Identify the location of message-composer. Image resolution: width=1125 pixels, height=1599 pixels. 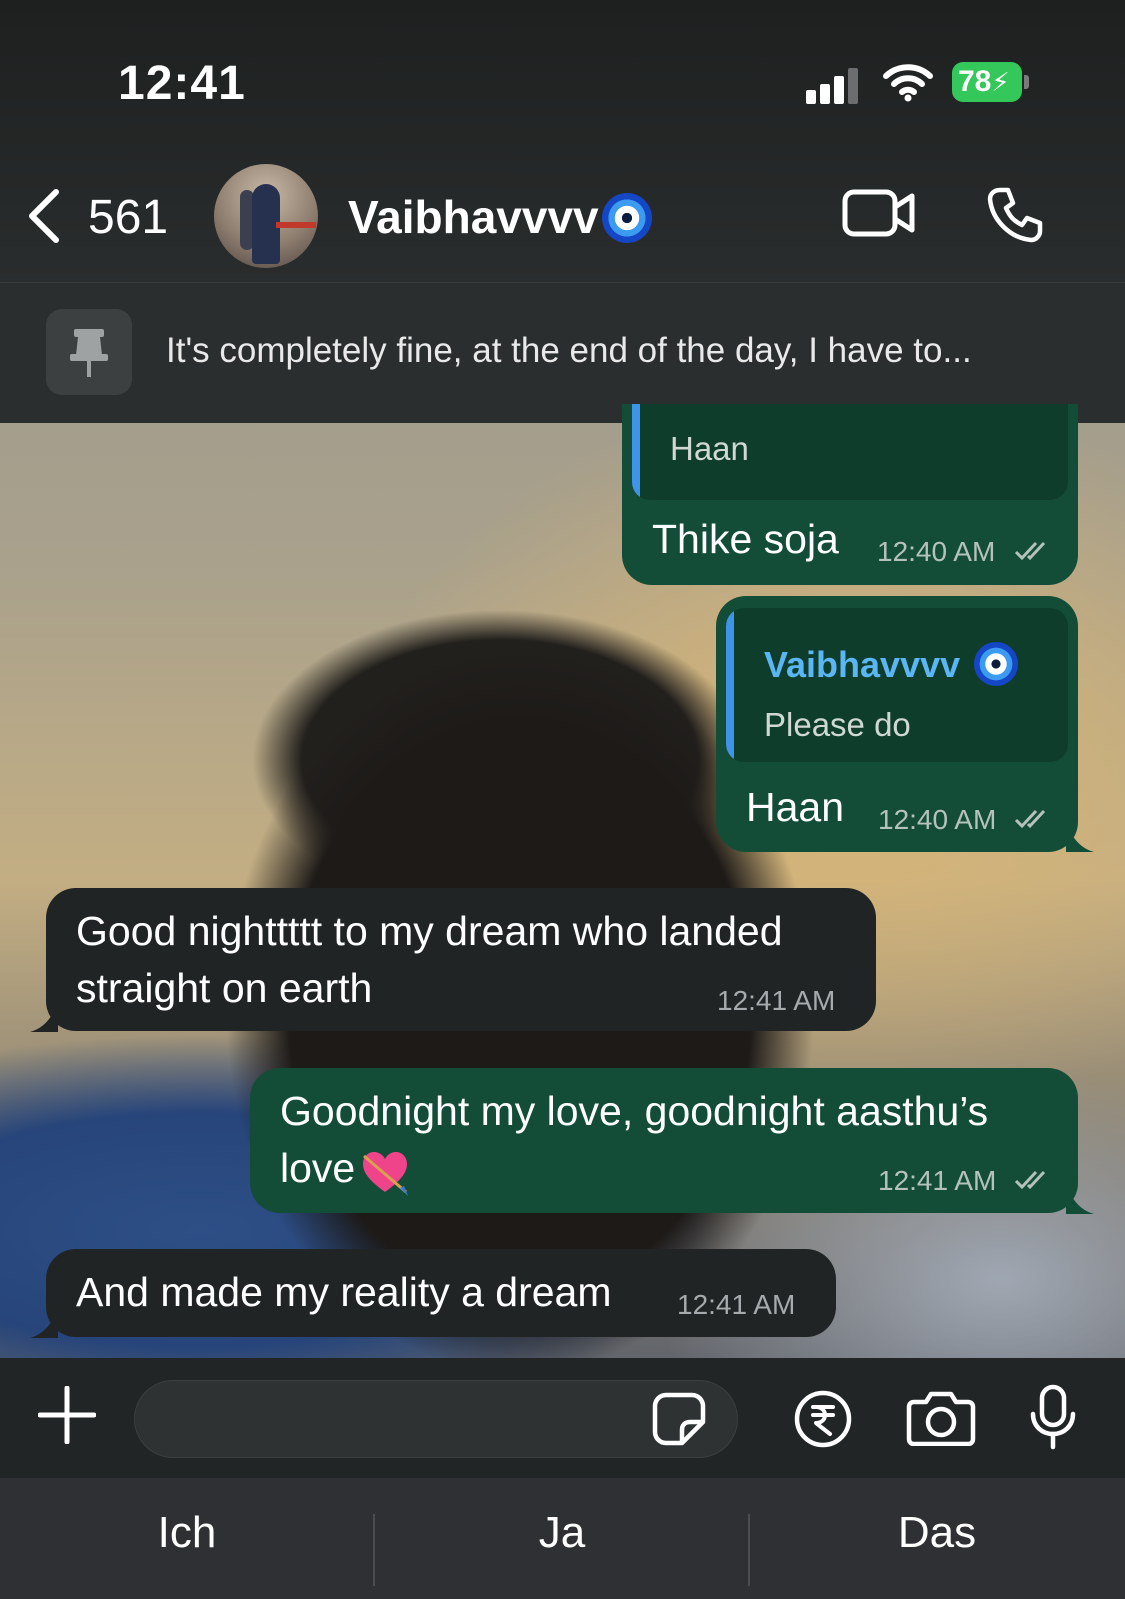
(562, 1418).